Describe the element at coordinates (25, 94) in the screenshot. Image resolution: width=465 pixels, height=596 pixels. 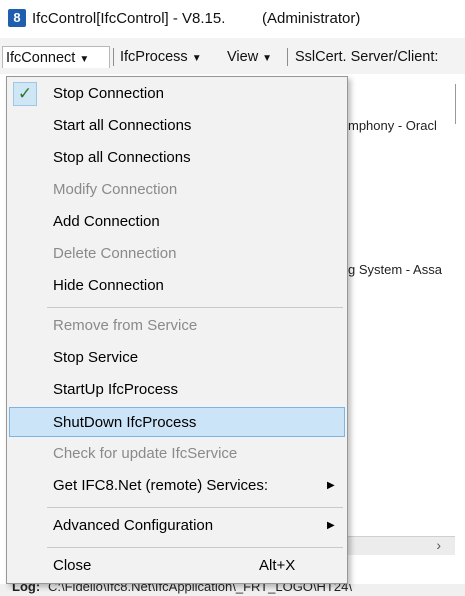
I see `checkmark-icon: ✓` at that location.